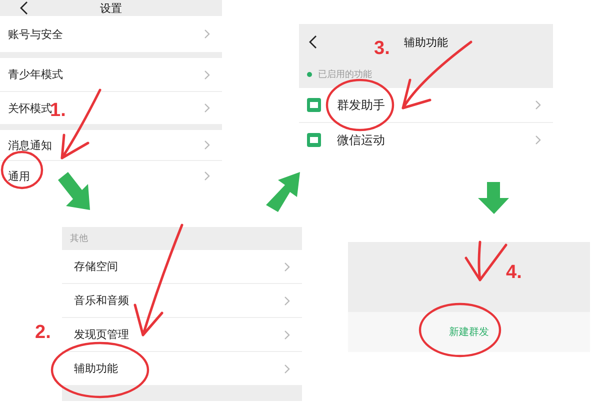  Describe the element at coordinates (182, 335) in the screenshot. I see `settings-row: 发现页管理` at that location.